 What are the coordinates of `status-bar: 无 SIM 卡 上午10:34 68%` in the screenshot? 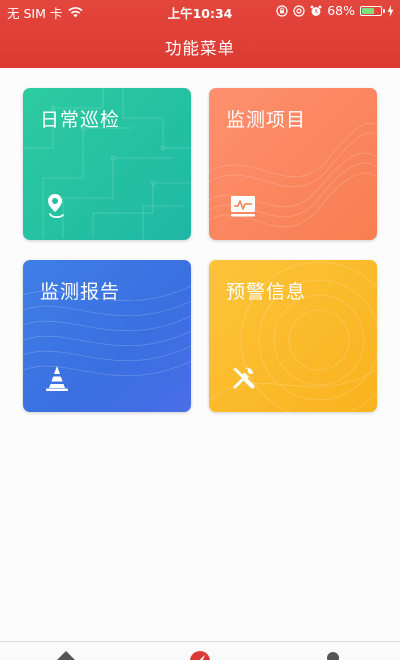 It's located at (200, 11).